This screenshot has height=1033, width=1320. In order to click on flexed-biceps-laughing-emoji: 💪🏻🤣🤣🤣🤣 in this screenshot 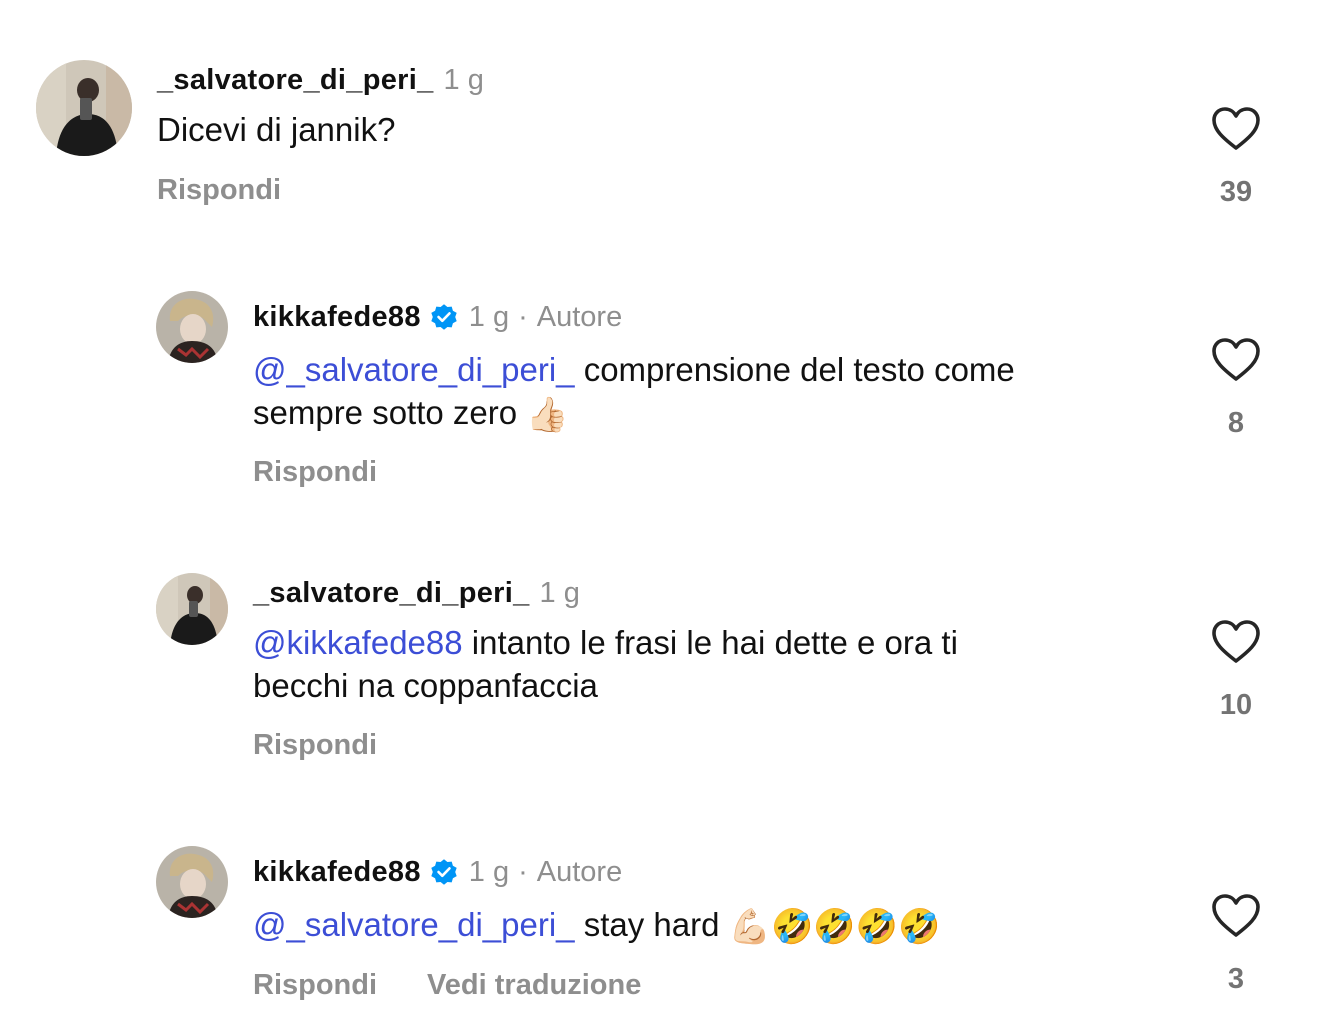, I will do `click(834, 927)`.